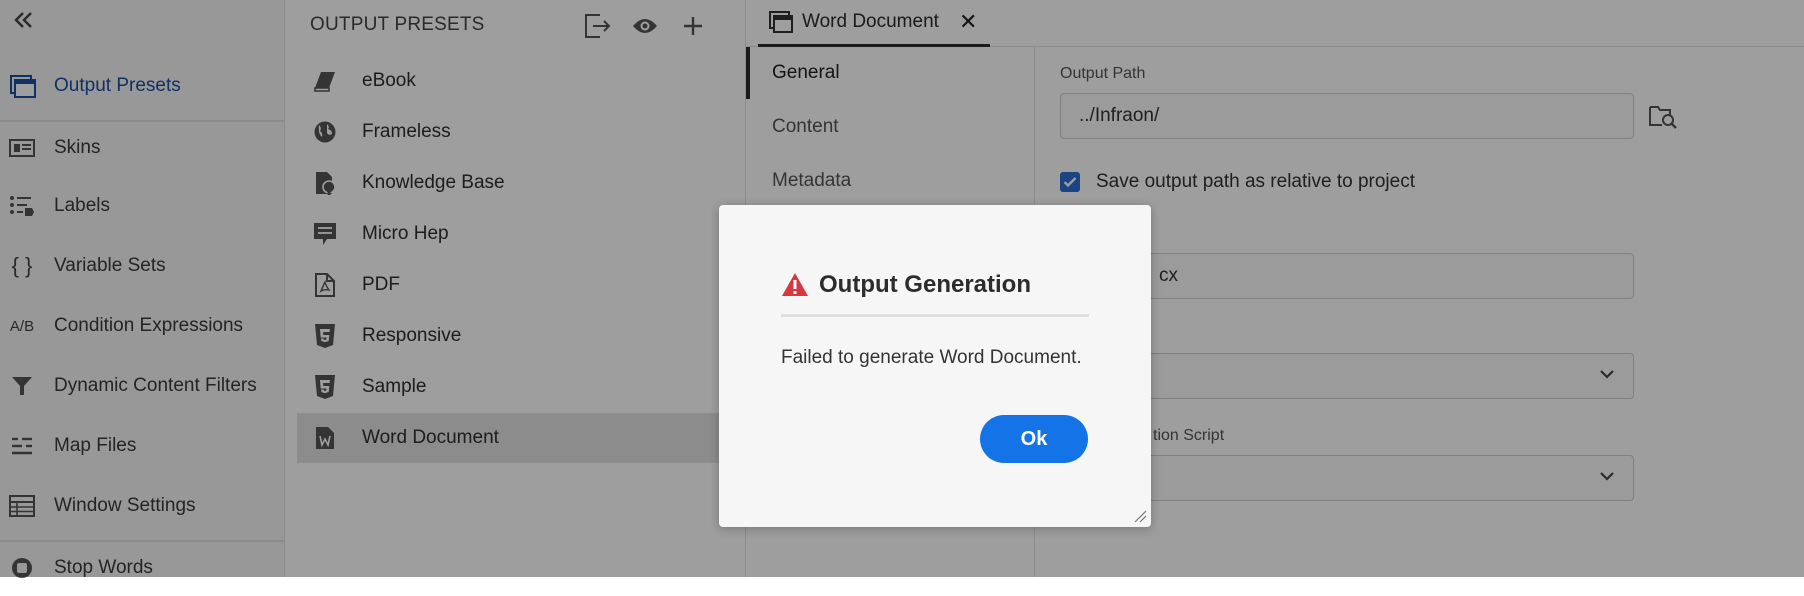  I want to click on dialog-message: Failed to generate Word Document., so click(931, 357).